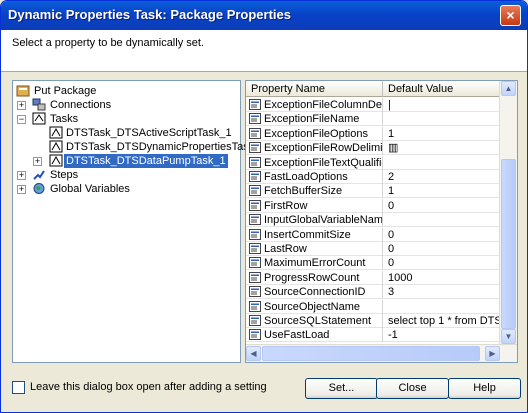 The height and width of the screenshot is (413, 528). I want to click on horizontal-scrollbar: ◀ ▶, so click(381, 353).